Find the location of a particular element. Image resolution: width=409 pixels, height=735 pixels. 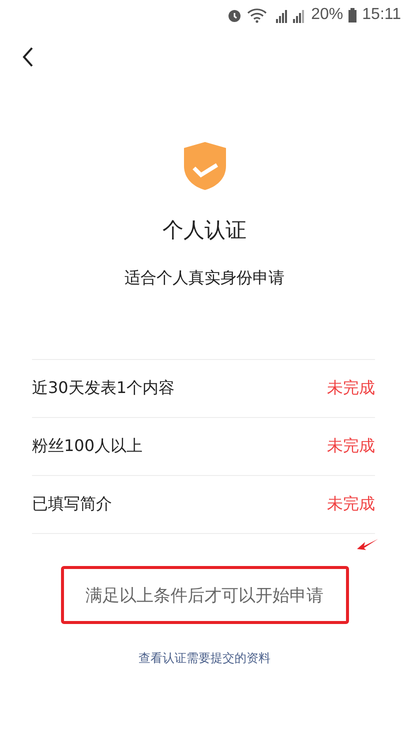

battery-icon is located at coordinates (353, 15).